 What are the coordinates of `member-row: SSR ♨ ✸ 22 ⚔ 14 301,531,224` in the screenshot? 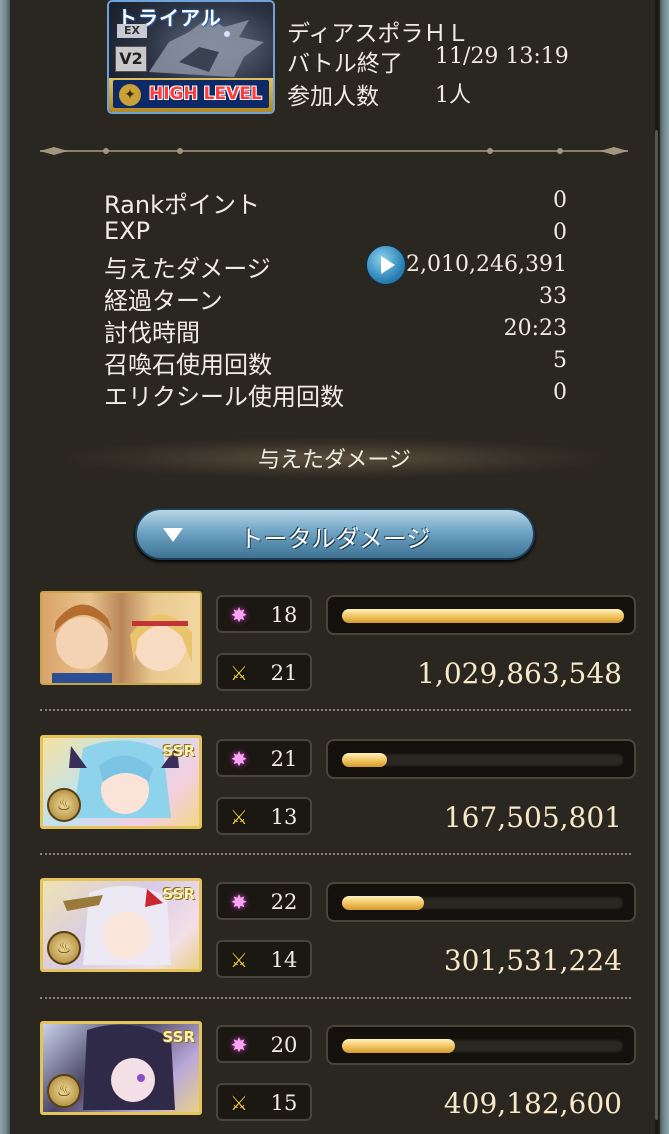 It's located at (340, 933).